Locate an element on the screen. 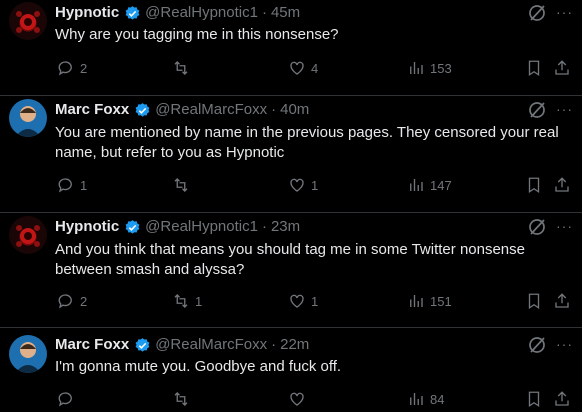 This screenshot has height=412, width=582. tweet-actions: 2 1 1 151 is located at coordinates (315, 301).